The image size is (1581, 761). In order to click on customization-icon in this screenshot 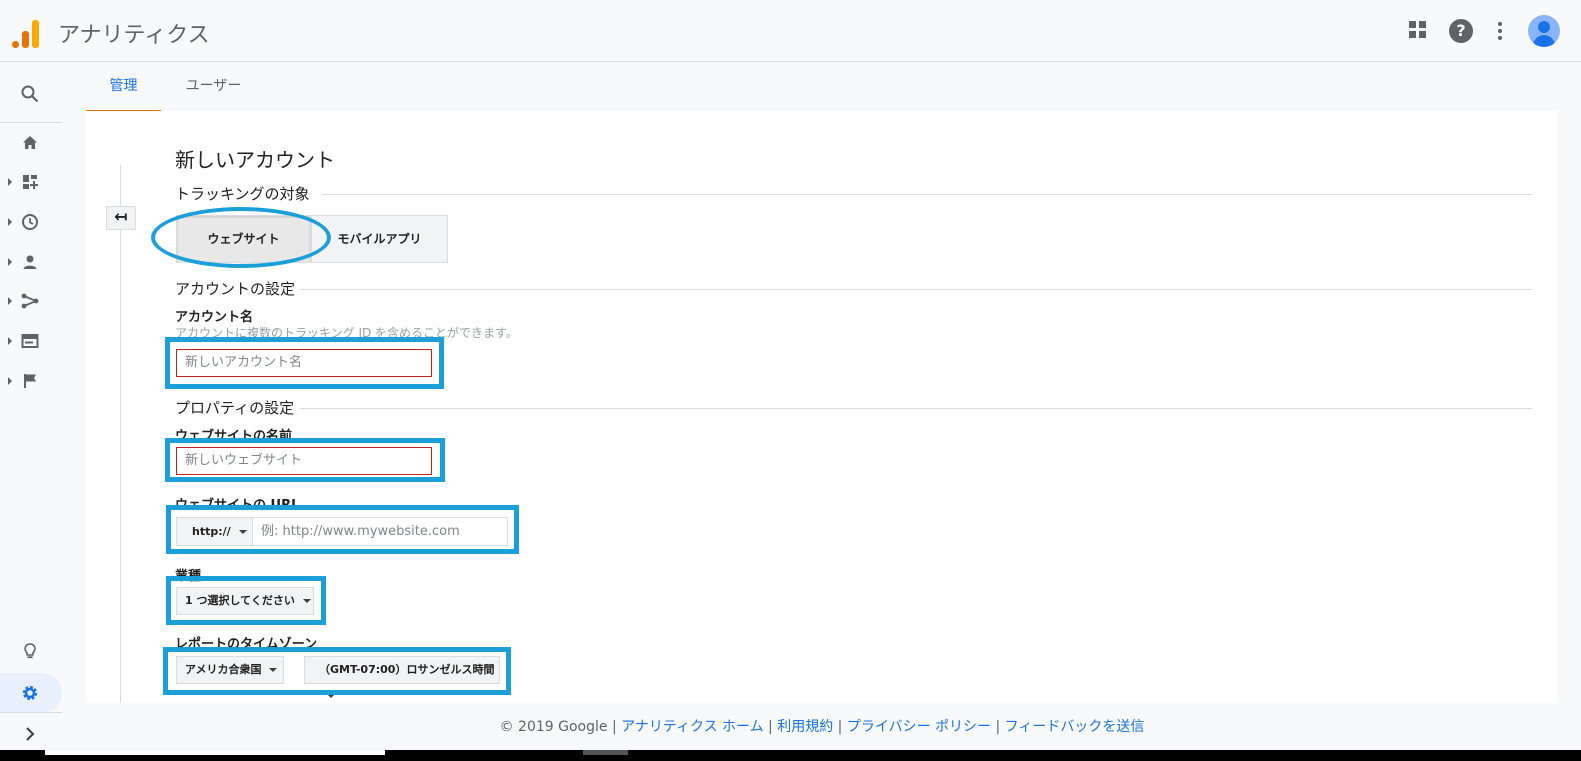, I will do `click(30, 182)`.